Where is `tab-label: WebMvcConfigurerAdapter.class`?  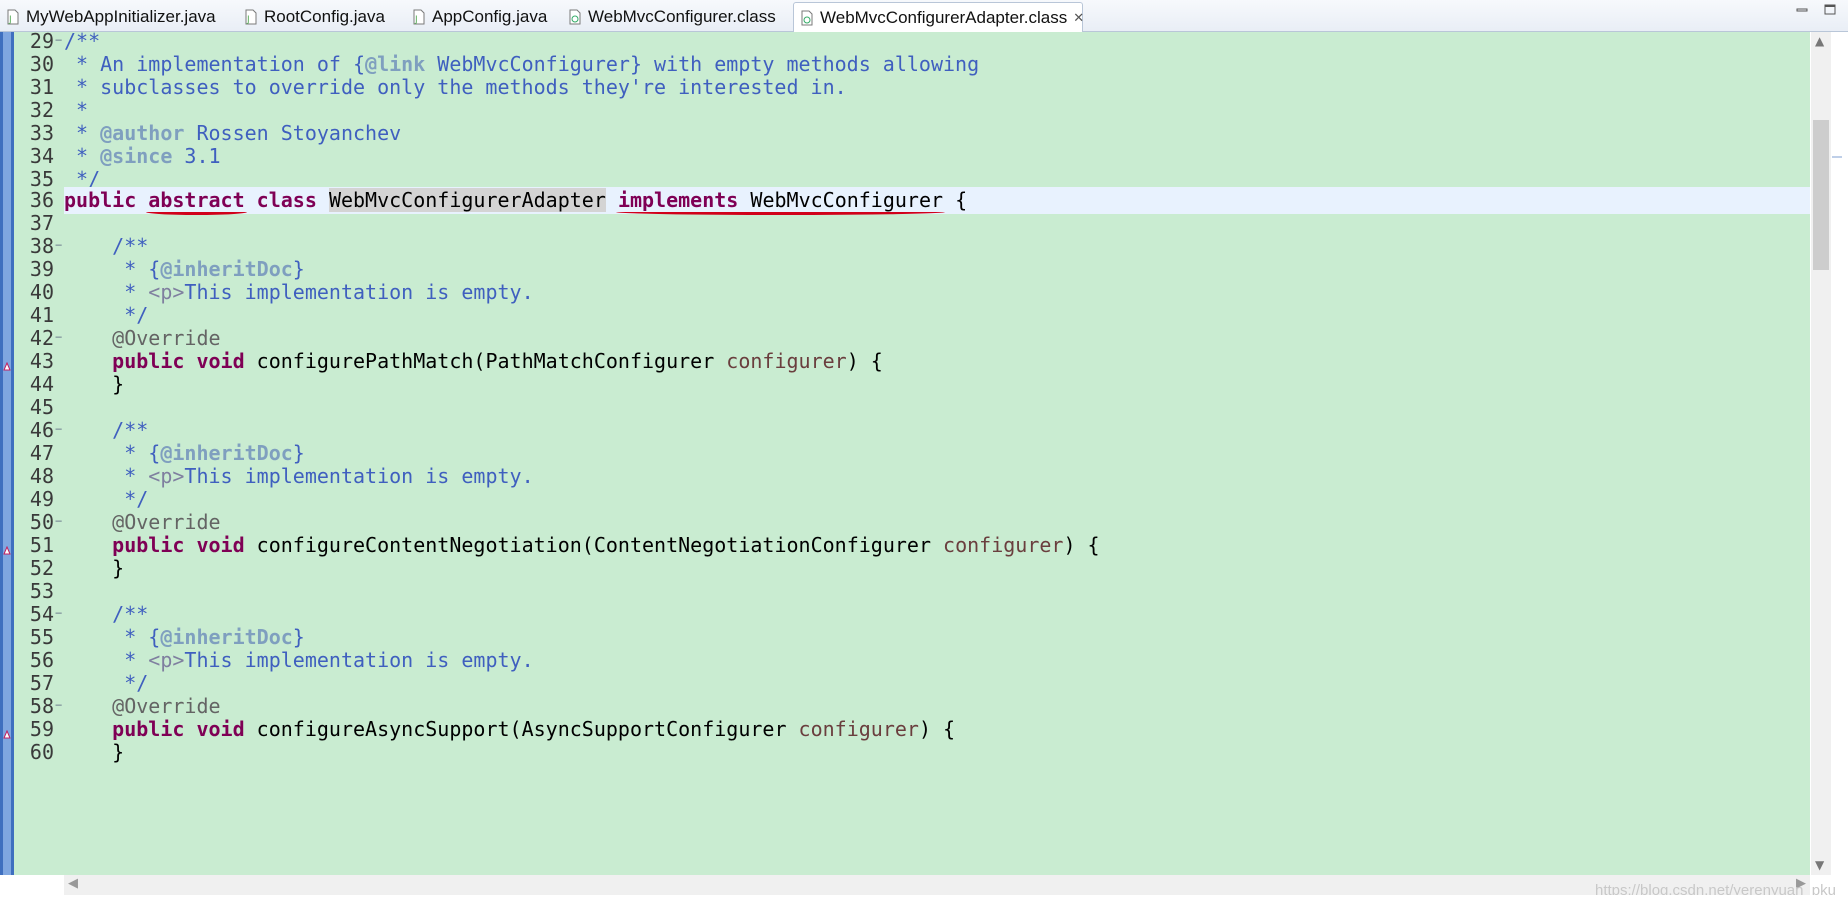
tab-label: WebMvcConfigurerAdapter.class is located at coordinates (944, 17).